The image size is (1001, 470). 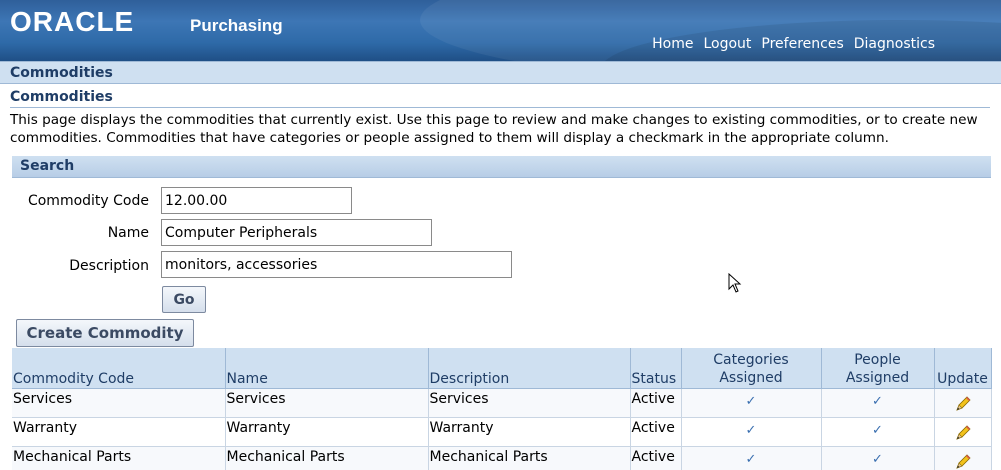 What do you see at coordinates (878, 368) in the screenshot?
I see `column-header-people-assigned: People Assigned` at bounding box center [878, 368].